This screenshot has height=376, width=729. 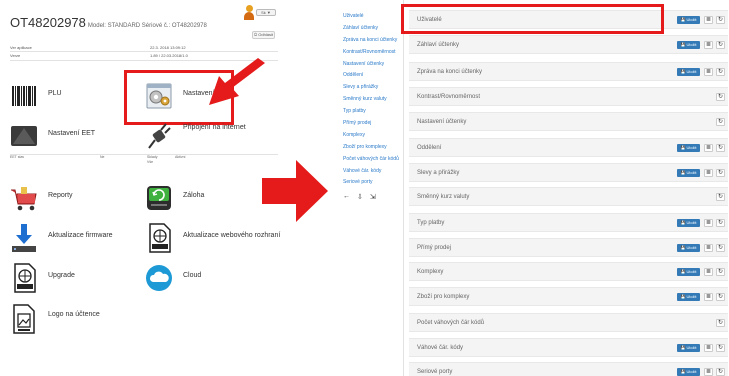 I want to click on settings-row-label: Komplexy, so click(x=430, y=272).